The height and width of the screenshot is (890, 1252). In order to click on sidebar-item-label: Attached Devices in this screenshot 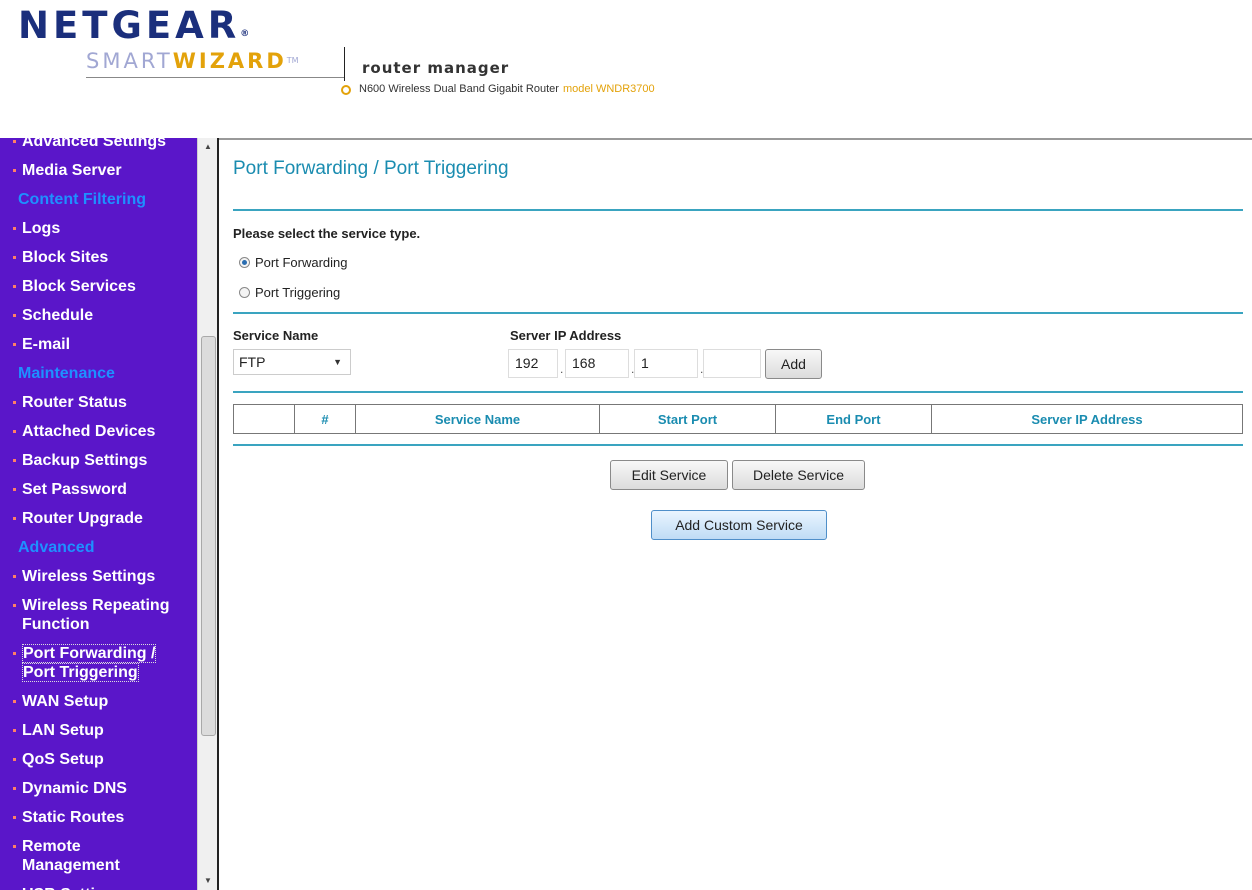, I will do `click(89, 431)`.